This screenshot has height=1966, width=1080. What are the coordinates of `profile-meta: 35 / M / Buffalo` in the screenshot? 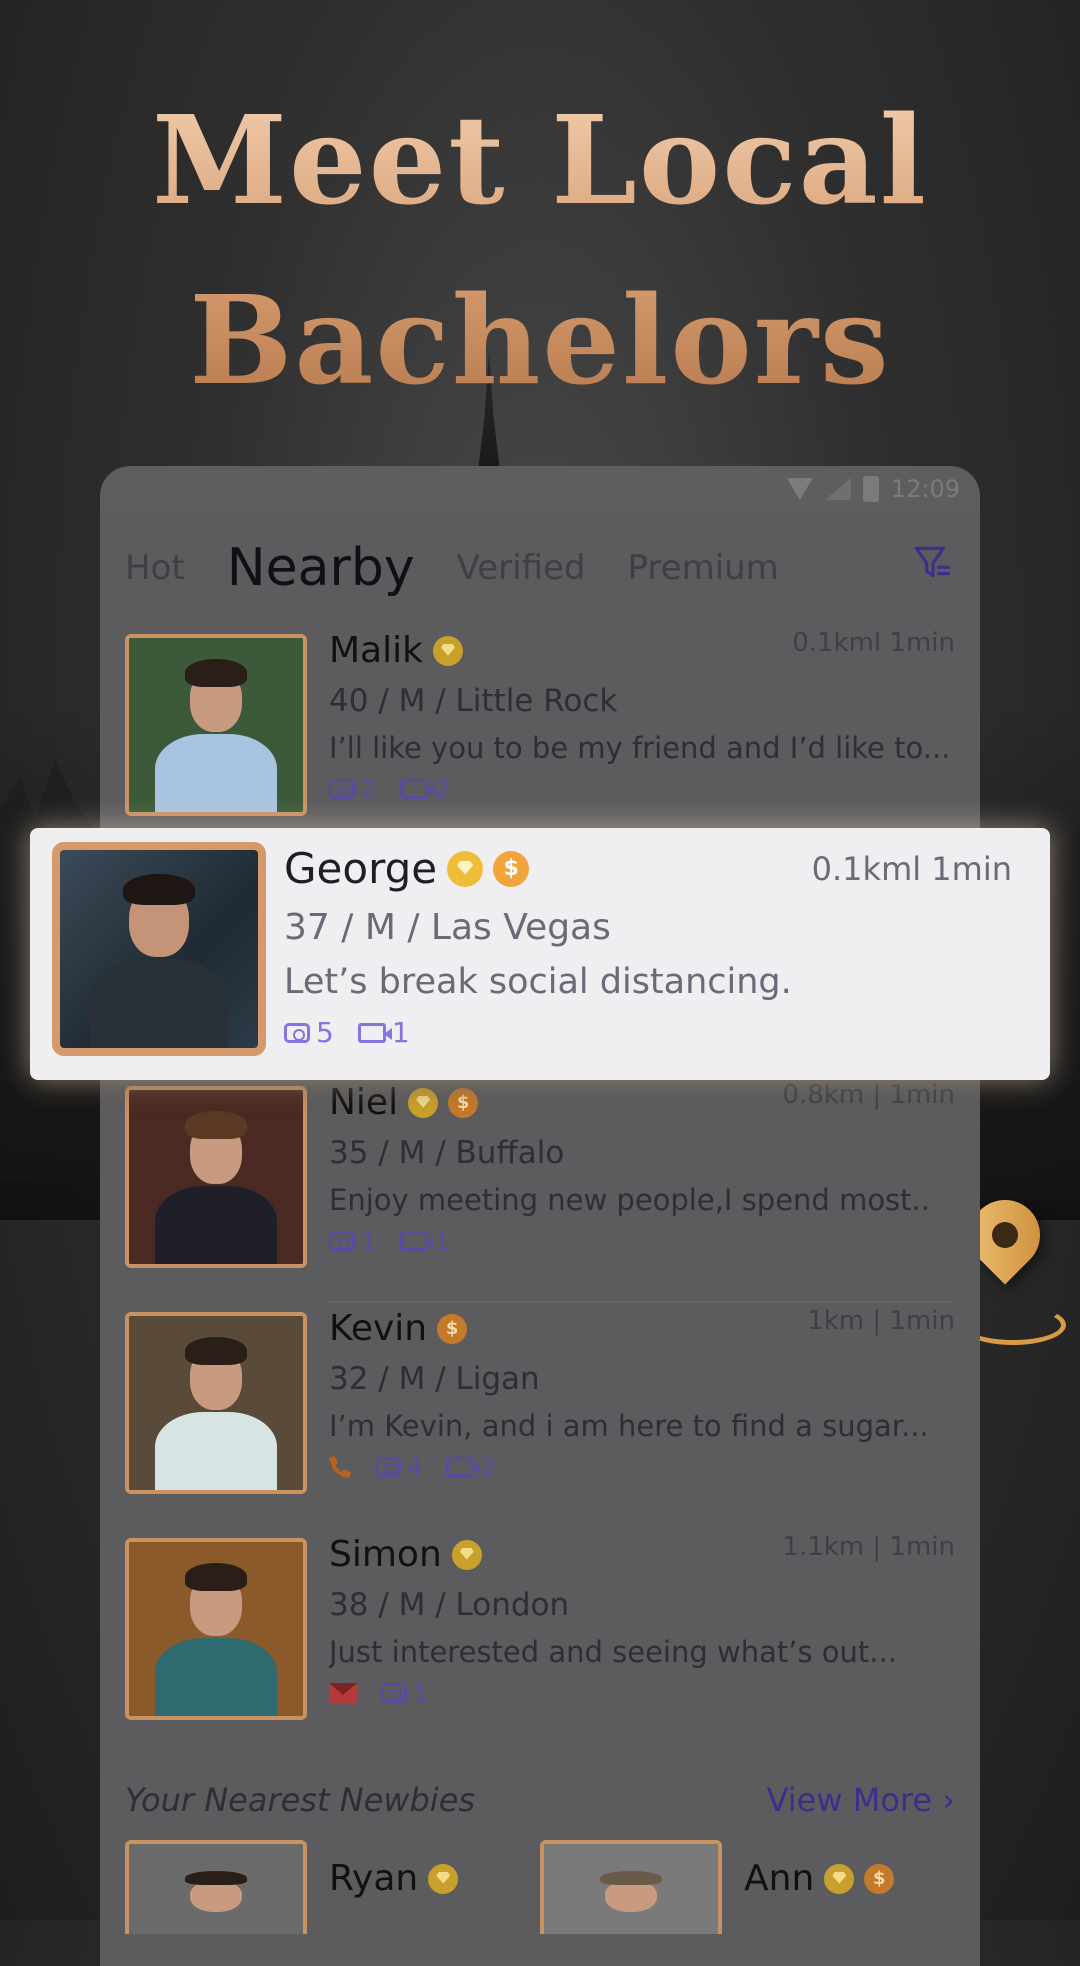 It's located at (447, 1153).